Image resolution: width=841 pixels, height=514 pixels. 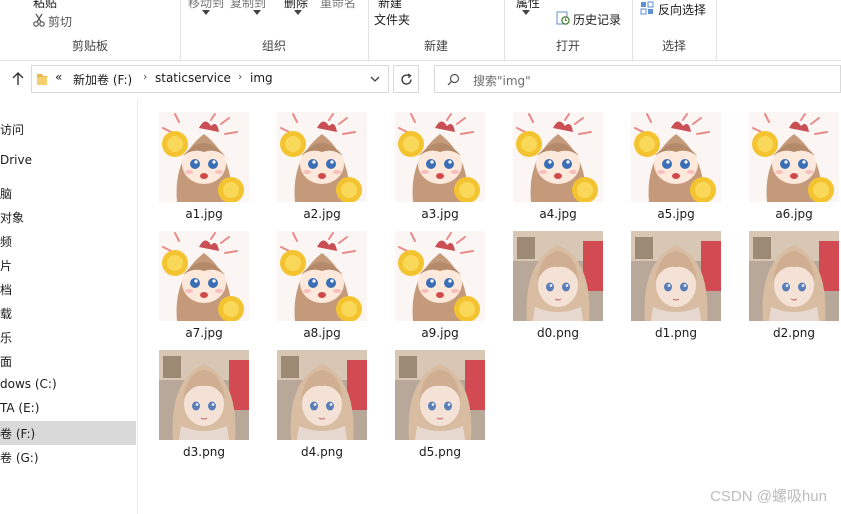 What do you see at coordinates (392, 20) in the screenshot?
I see `new-folder-label: 文件夹` at bounding box center [392, 20].